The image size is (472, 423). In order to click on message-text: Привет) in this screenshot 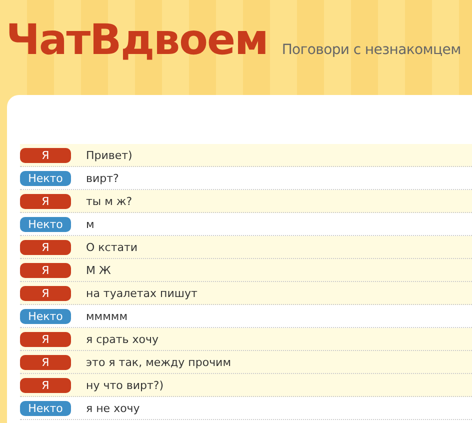, I will do `click(109, 155)`.